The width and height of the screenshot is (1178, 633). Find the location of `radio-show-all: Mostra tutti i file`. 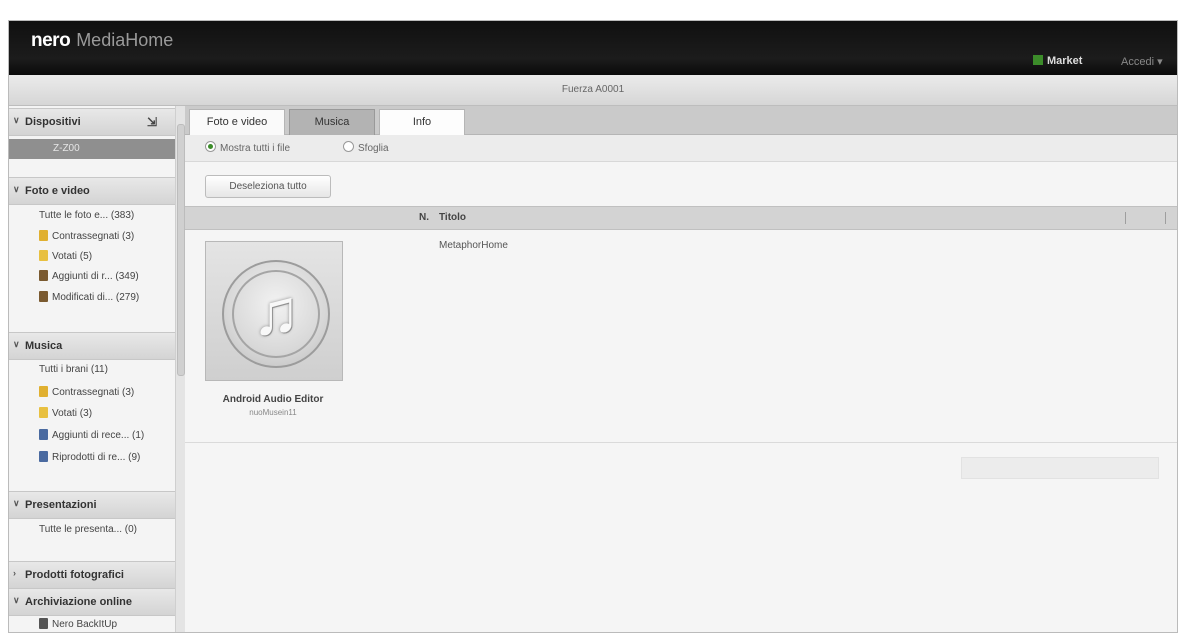

radio-show-all: Mostra tutti i file is located at coordinates (247, 147).